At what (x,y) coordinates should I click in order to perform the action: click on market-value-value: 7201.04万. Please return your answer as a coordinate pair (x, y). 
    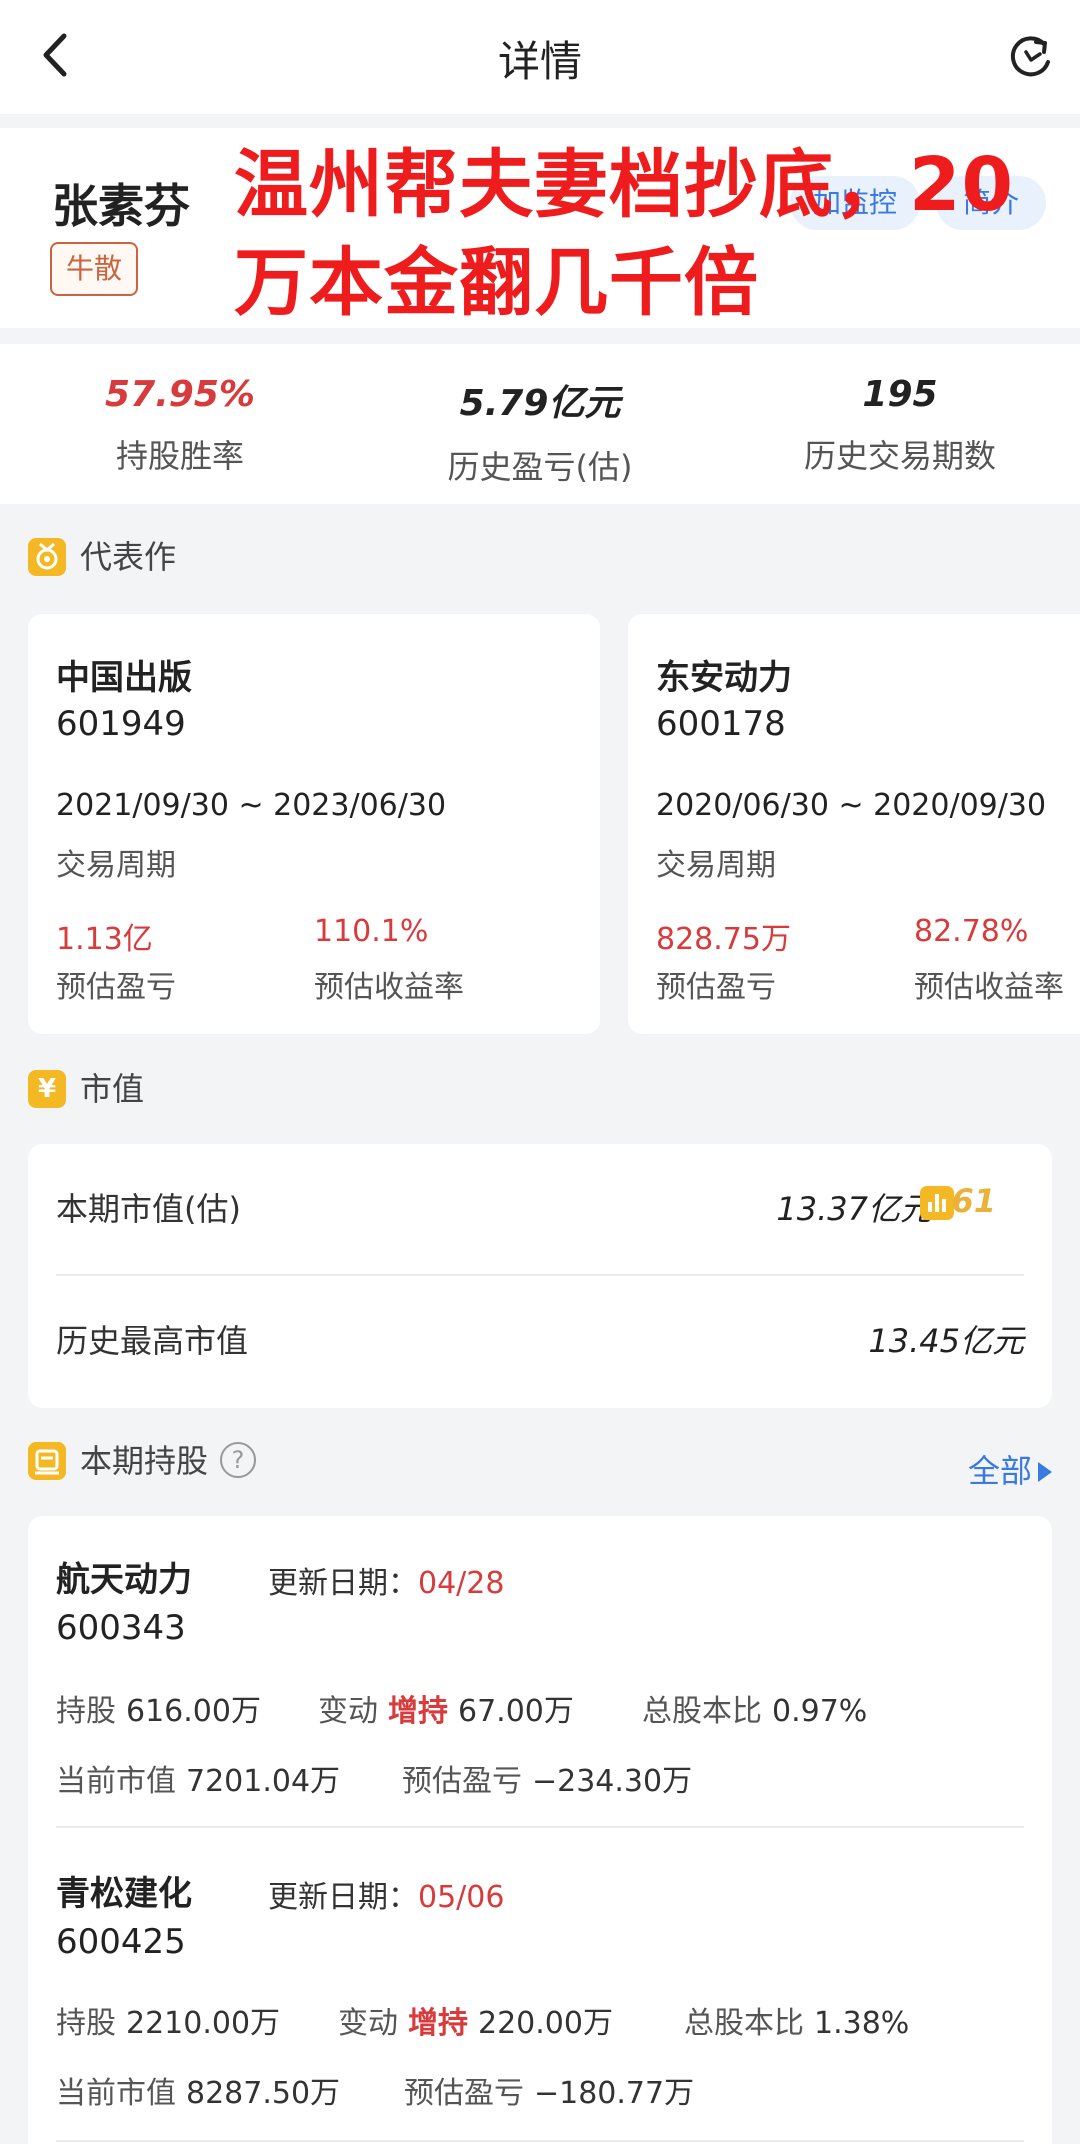
    Looking at the image, I should click on (263, 1781).